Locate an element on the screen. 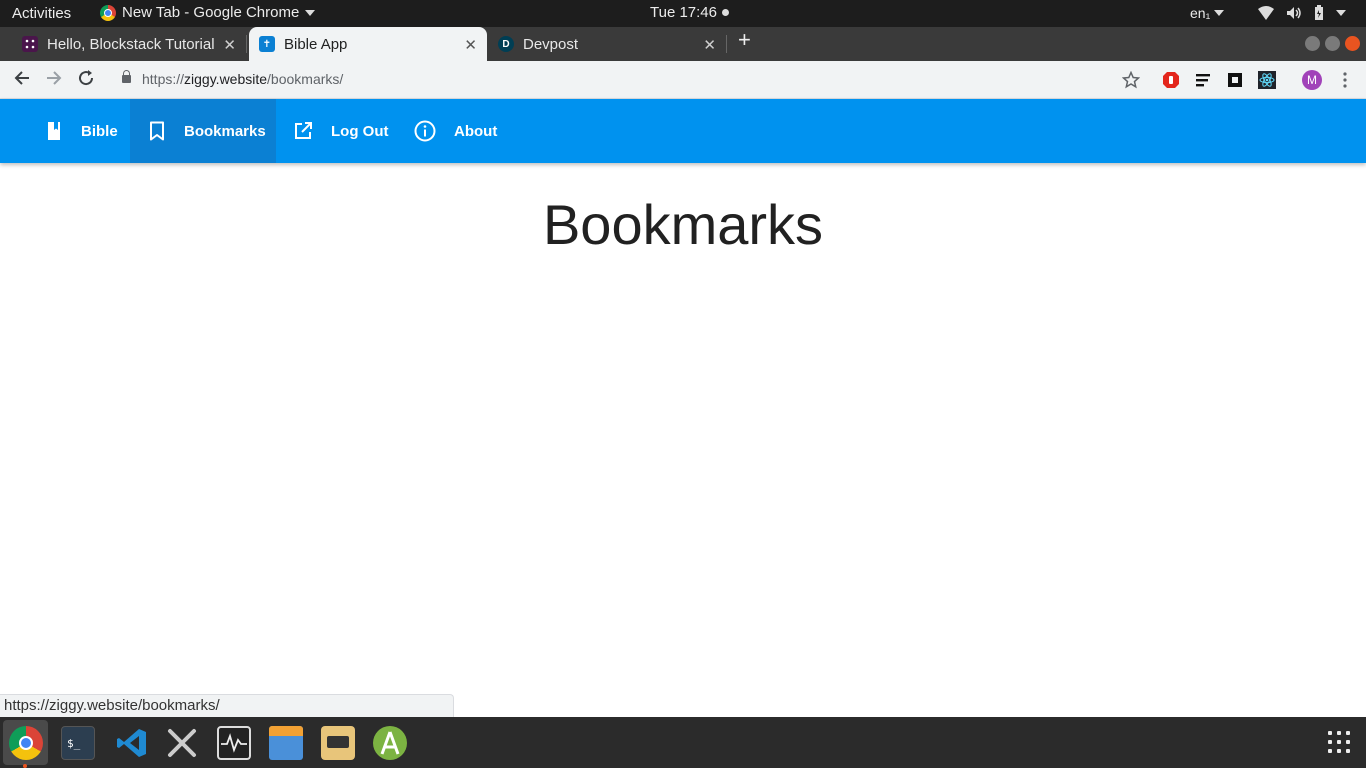 This screenshot has width=1366, height=768. android-studio-dock-icon is located at coordinates (390, 743).